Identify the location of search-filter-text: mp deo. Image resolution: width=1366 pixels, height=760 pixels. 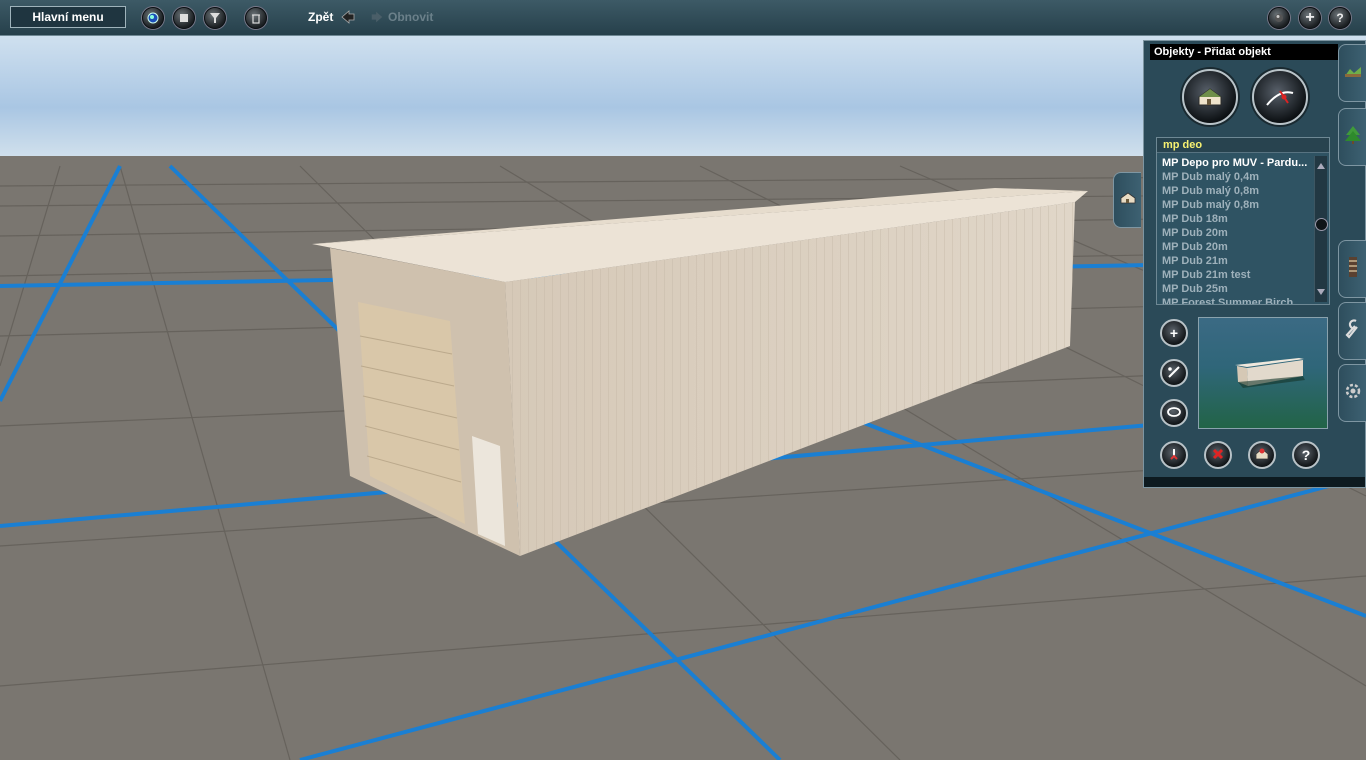
(1243, 145).